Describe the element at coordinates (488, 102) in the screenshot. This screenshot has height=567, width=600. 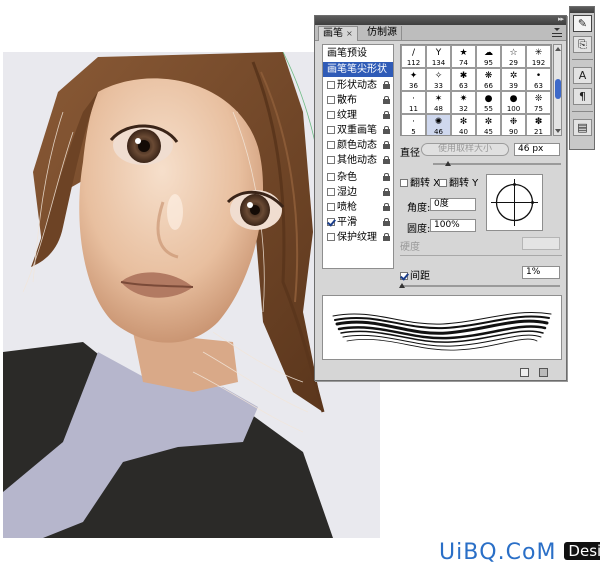
I see `brush-preset-cell: ● 55` at that location.